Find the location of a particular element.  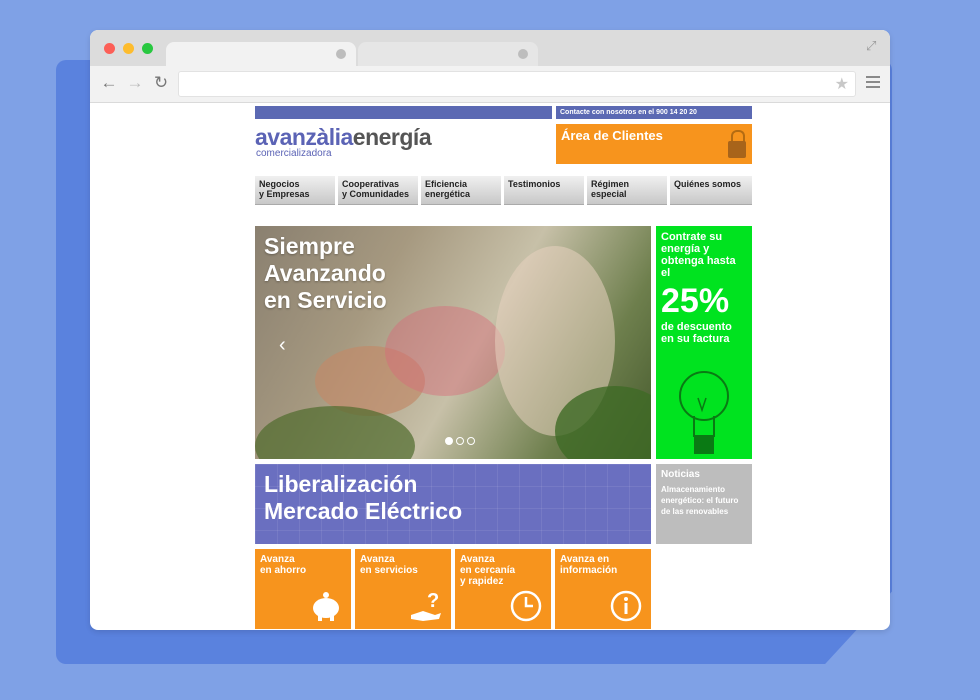

fullscreen-icon: ⤢ is located at coordinates (874, 46).